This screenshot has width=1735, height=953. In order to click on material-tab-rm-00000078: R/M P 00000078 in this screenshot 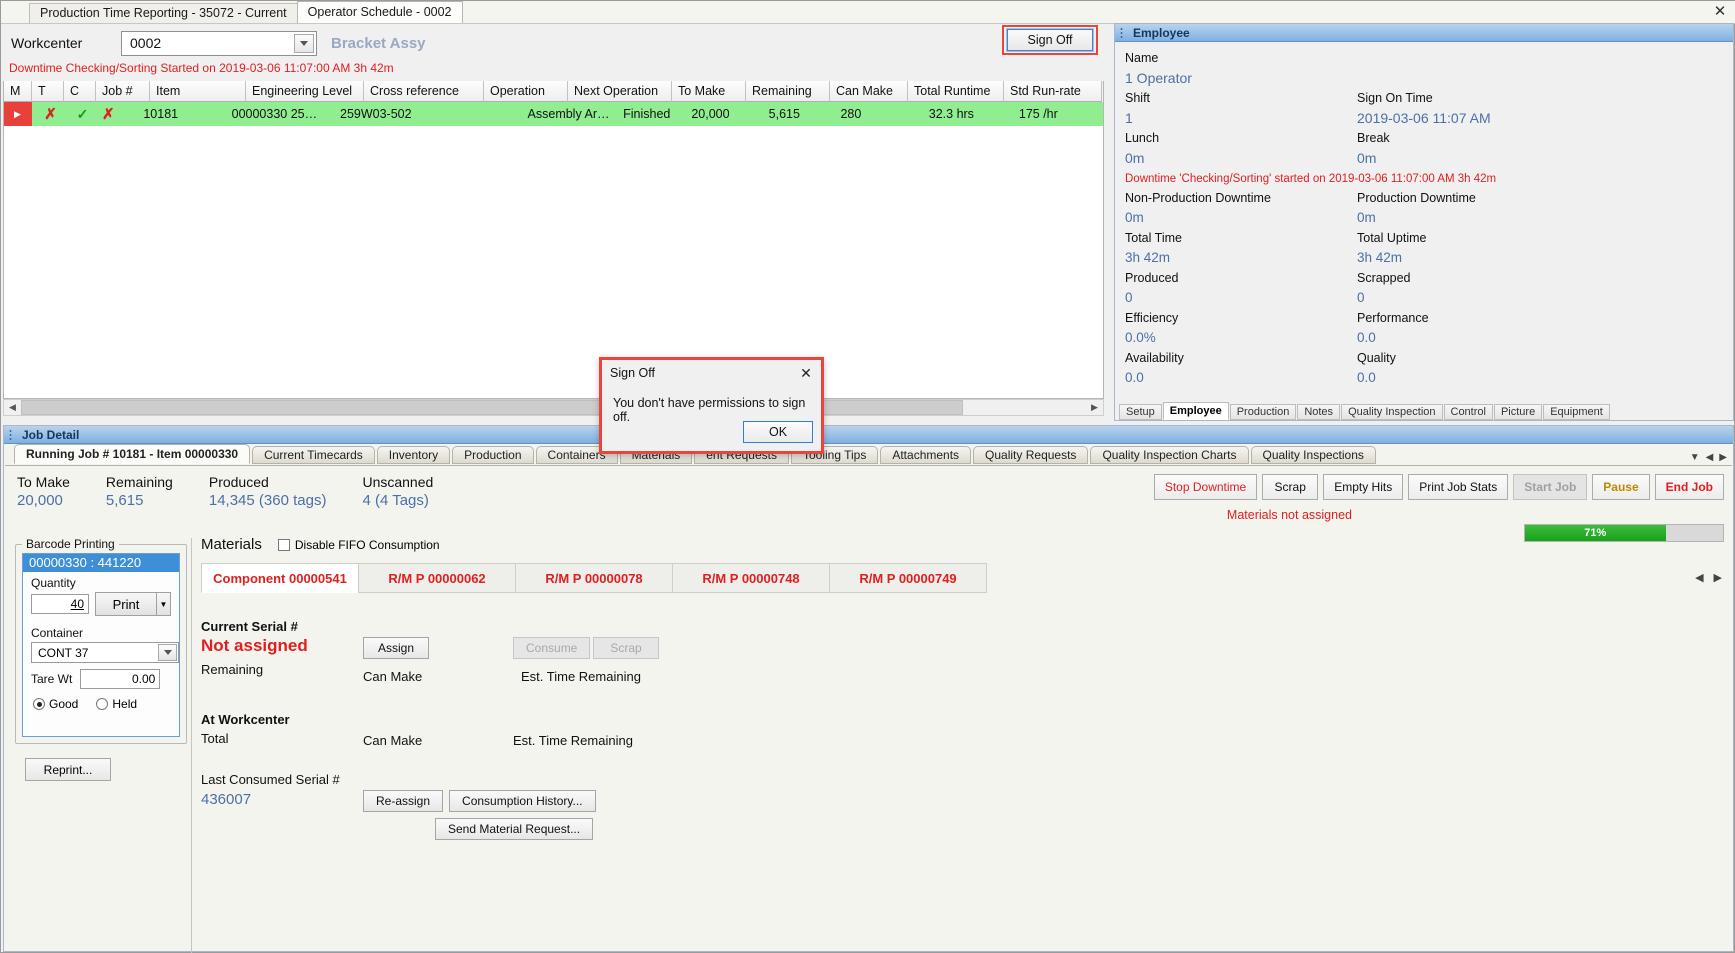, I will do `click(594, 578)`.